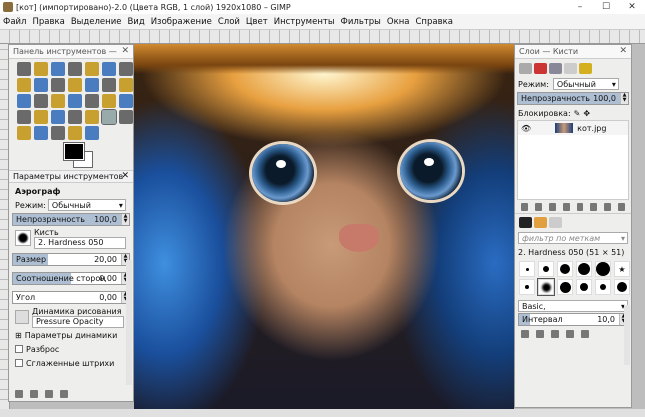 Image resolution: width=645 pixels, height=417 pixels. What do you see at coordinates (109, 101) in the screenshot?
I see `cage-tool-icon` at bounding box center [109, 101].